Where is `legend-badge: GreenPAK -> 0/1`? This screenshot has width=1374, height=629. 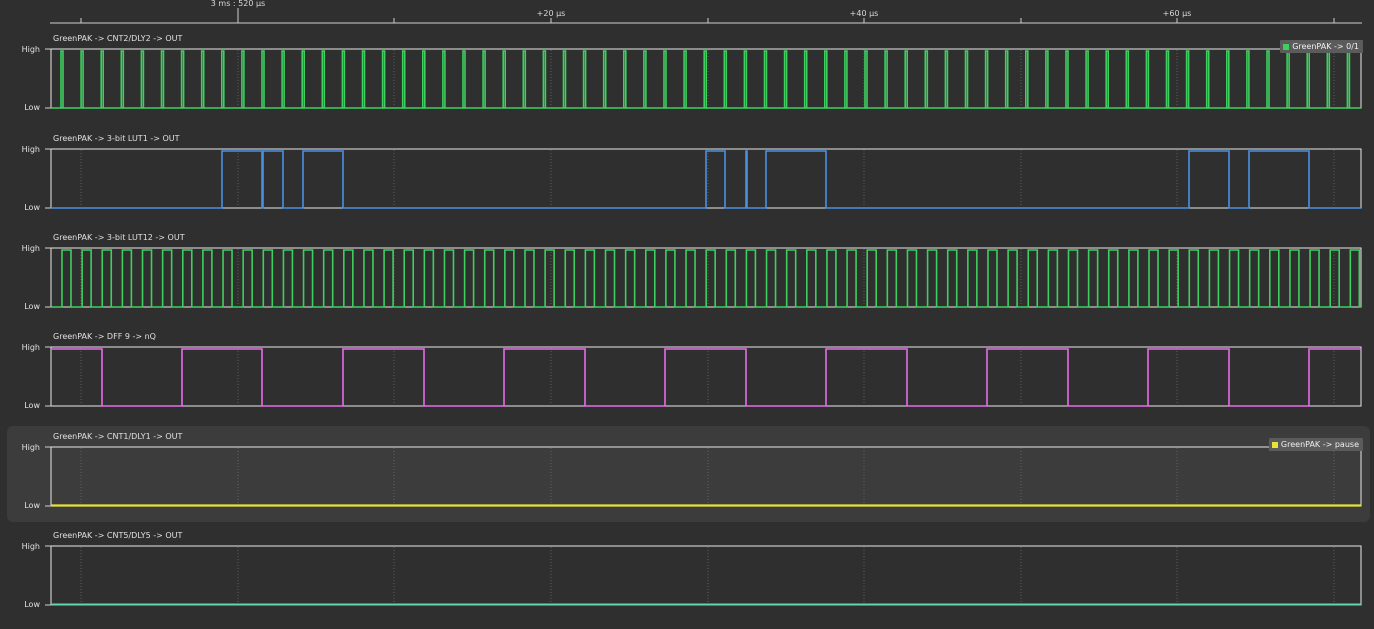 legend-badge: GreenPAK -> 0/1 is located at coordinates (1321, 46).